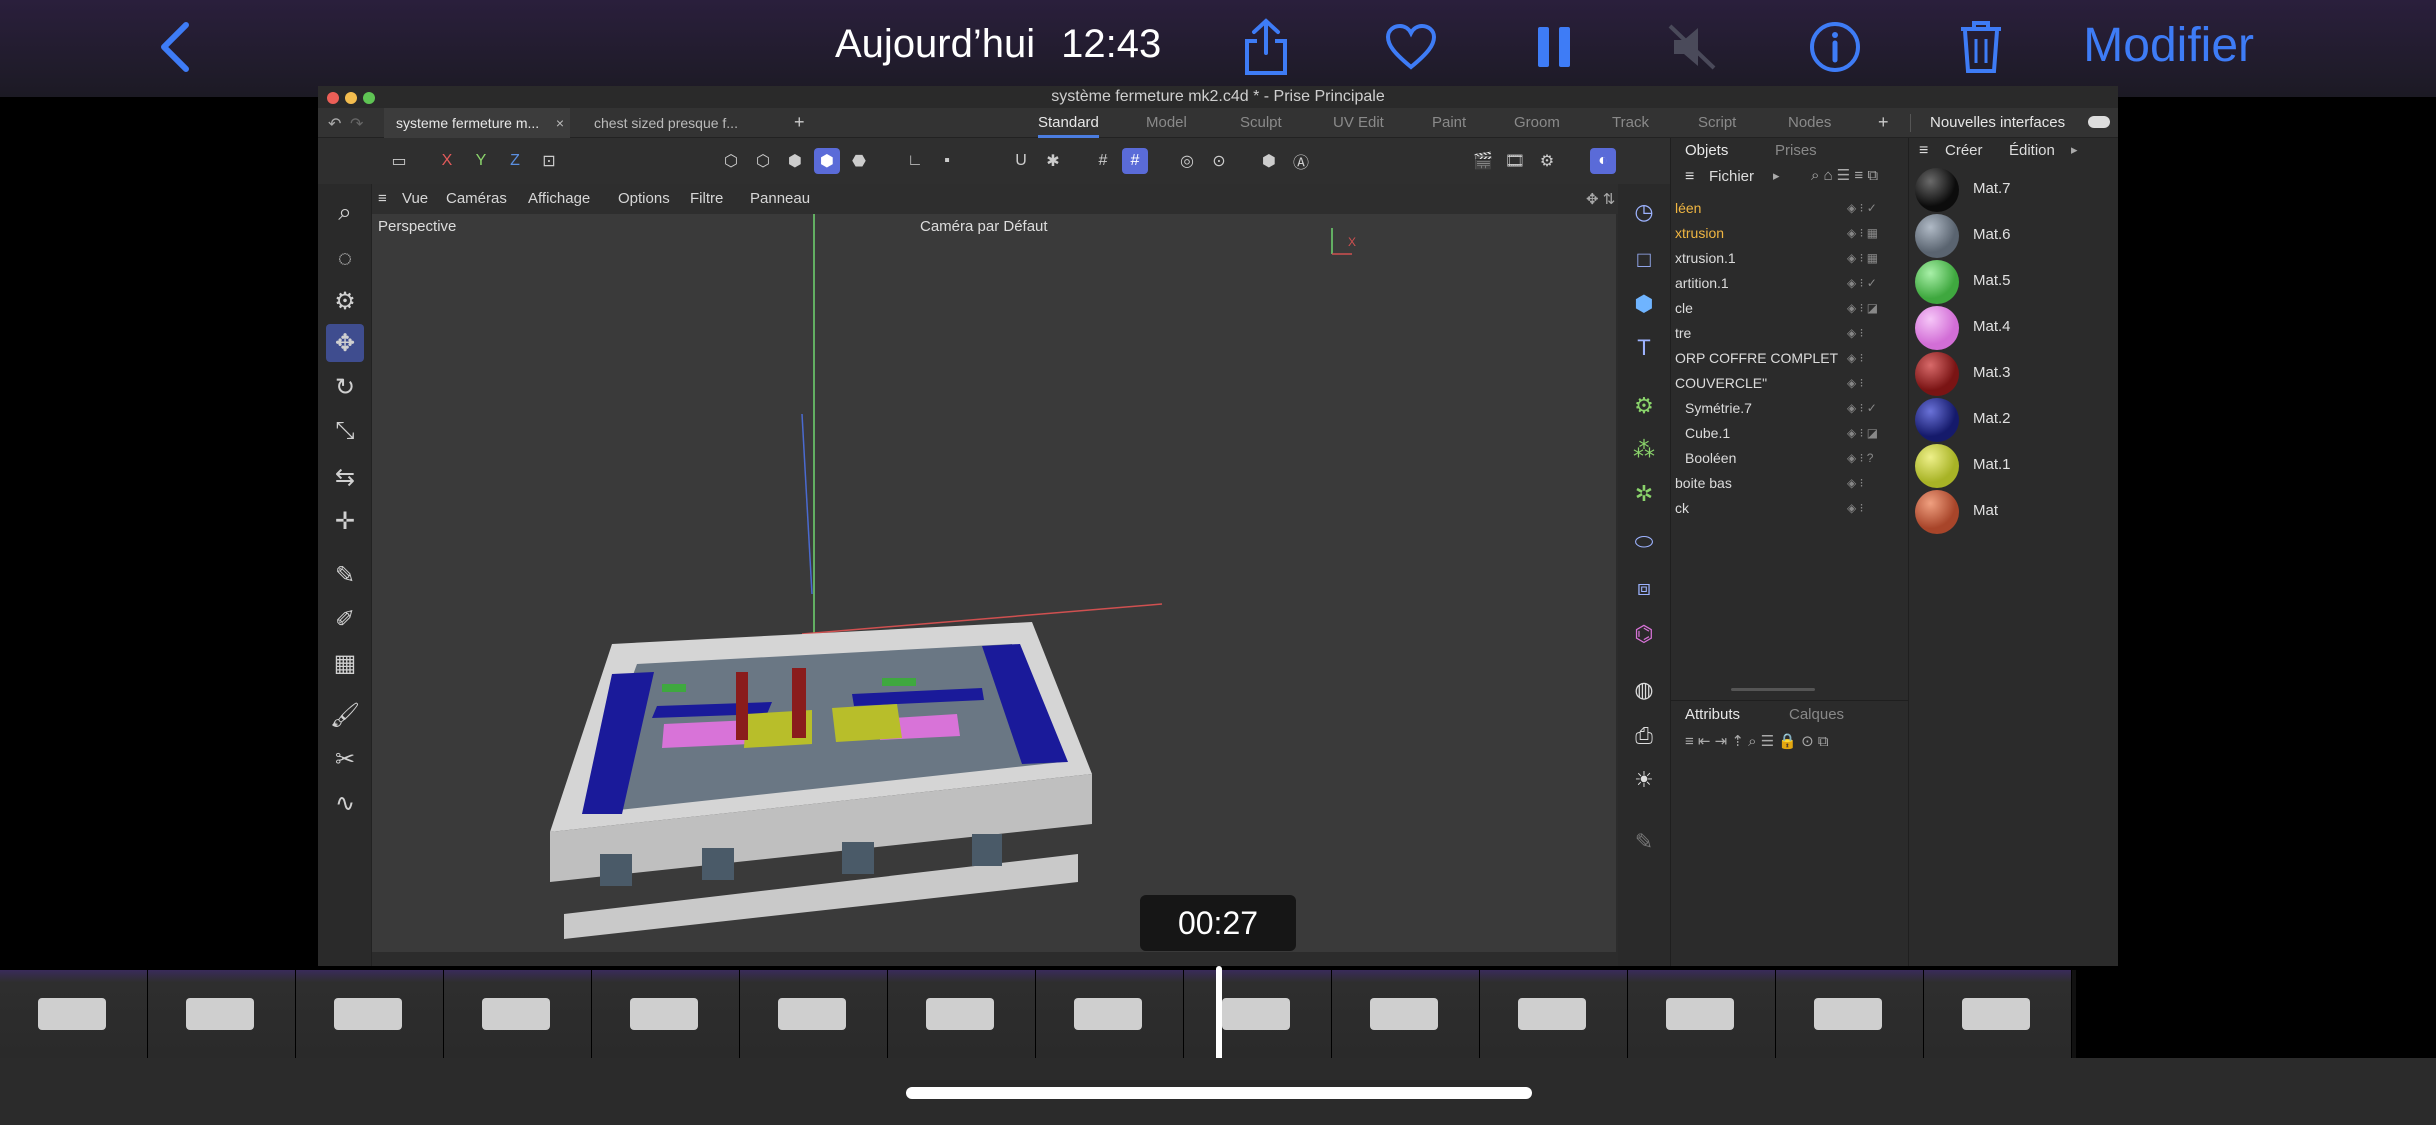  Describe the element at coordinates (1358, 123) in the screenshot. I see `layout-tab-uv-edit: UV Edit` at that location.